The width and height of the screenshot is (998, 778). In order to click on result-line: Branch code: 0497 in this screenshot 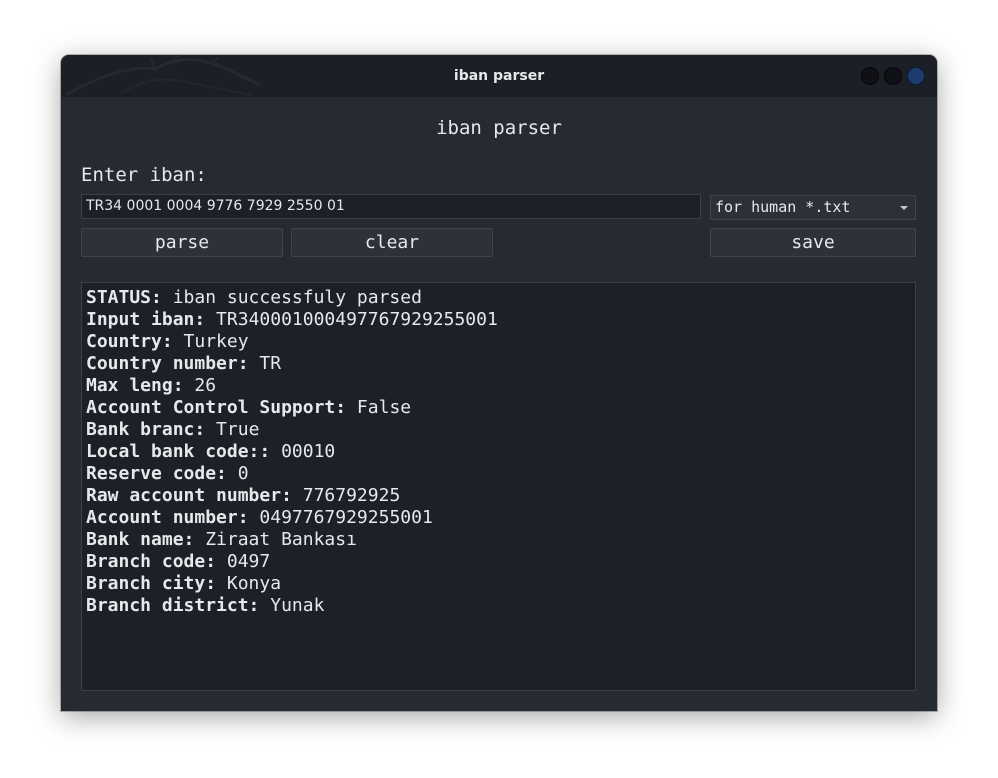, I will do `click(498, 562)`.